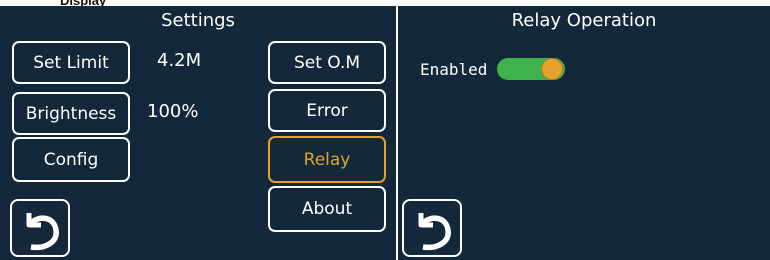 The image size is (770, 260). Describe the element at coordinates (327, 159) in the screenshot. I see `relay-button: Relay` at that location.